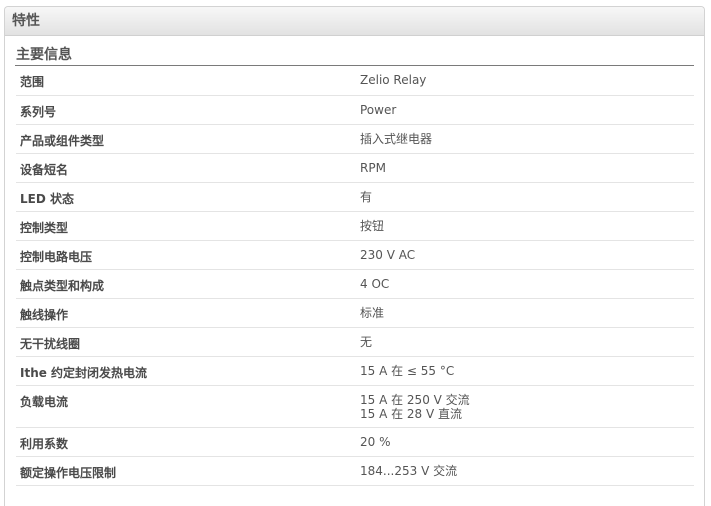 This screenshot has width=711, height=506. Describe the element at coordinates (527, 139) in the screenshot. I see `spec-value: 插入式继电器` at that location.